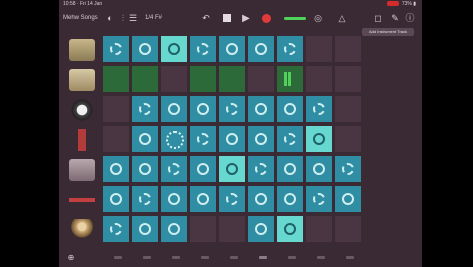 The image size is (473, 267). I want to click on cell-r0-c3, so click(203, 49).